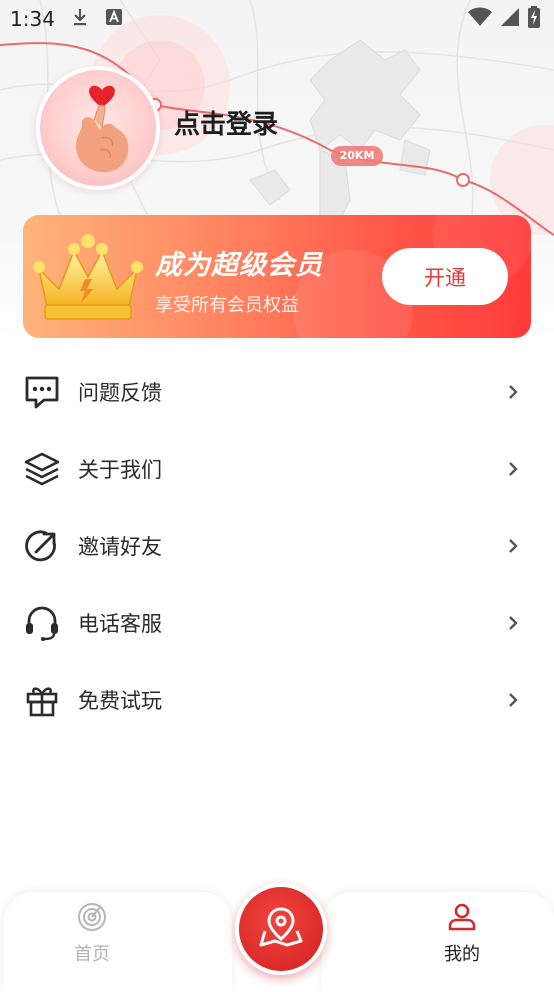 This screenshot has height=992, width=554. I want to click on tab-home: 首页, so click(92, 934).